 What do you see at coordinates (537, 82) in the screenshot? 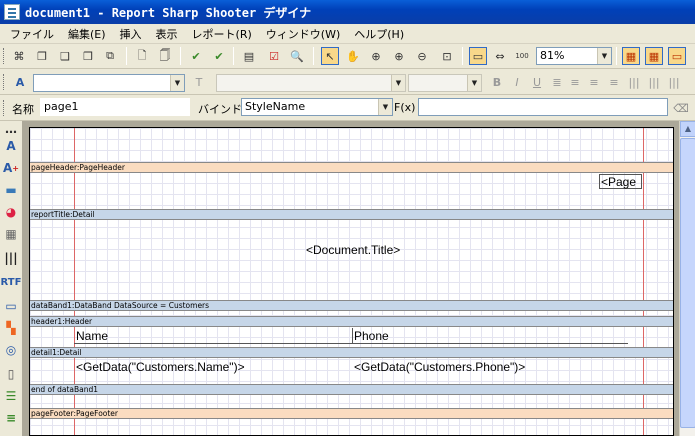
I see `underline-button: U` at bounding box center [537, 82].